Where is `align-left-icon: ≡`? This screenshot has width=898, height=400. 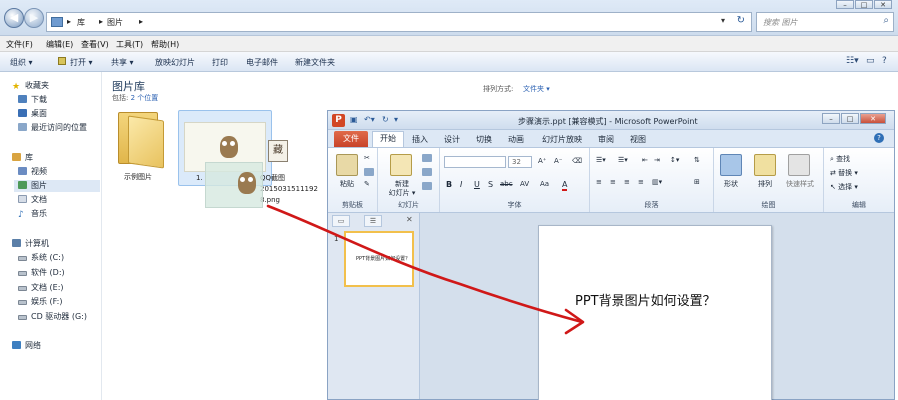 align-left-icon: ≡ is located at coordinates (599, 182).